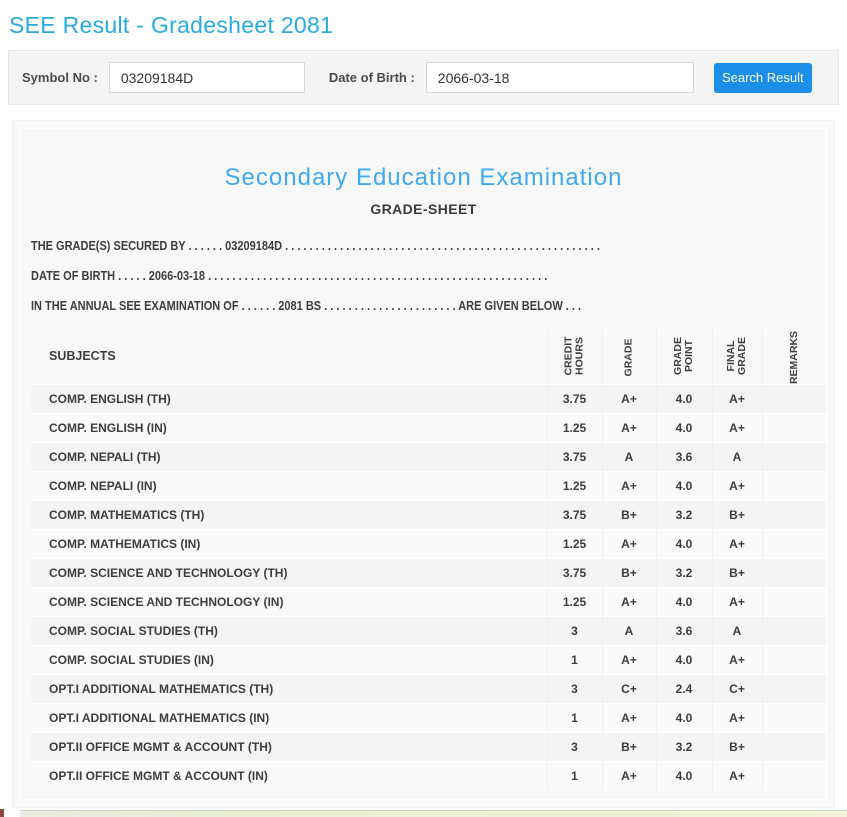  What do you see at coordinates (428, 514) in the screenshot?
I see `table-row: COMP. MATHEMATICS (TH) 3.75 B+ 3.2 B+` at bounding box center [428, 514].